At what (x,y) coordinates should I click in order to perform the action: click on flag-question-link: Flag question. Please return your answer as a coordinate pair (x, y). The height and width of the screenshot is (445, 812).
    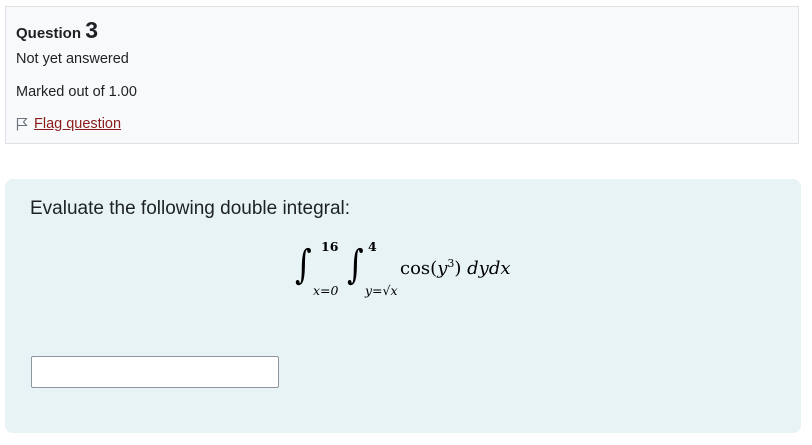
    Looking at the image, I should click on (68, 124).